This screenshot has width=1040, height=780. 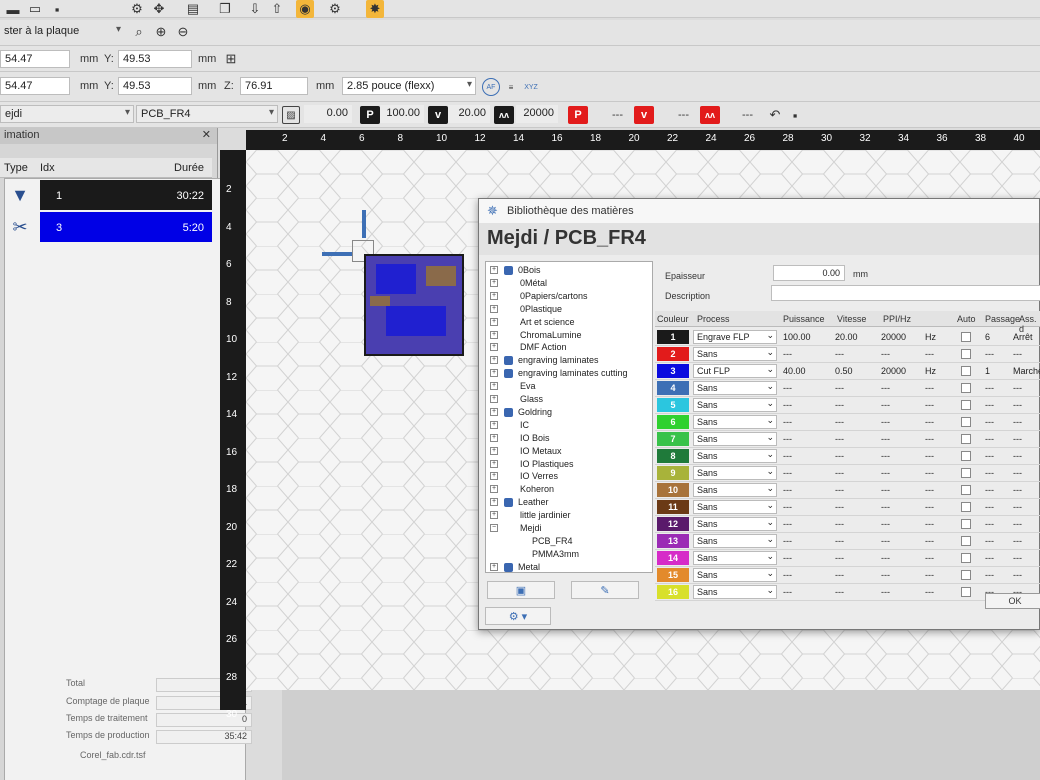 What do you see at coordinates (566, 464) in the screenshot?
I see `tree-item: + IO Plastiques` at bounding box center [566, 464].